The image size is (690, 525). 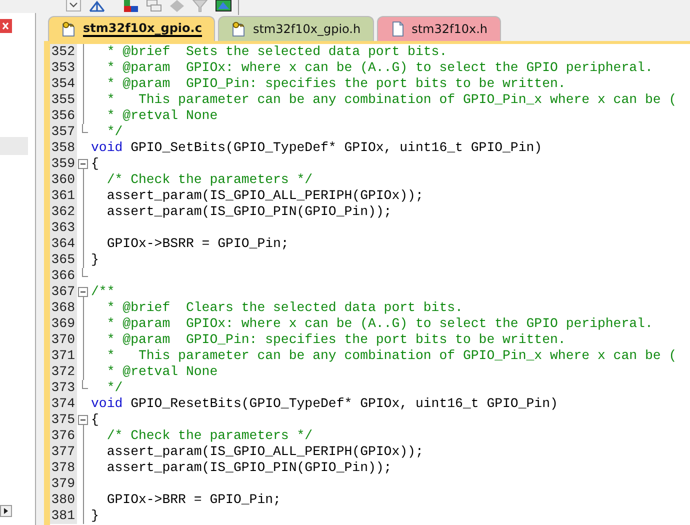 I want to click on line-number: 355, so click(x=63, y=100).